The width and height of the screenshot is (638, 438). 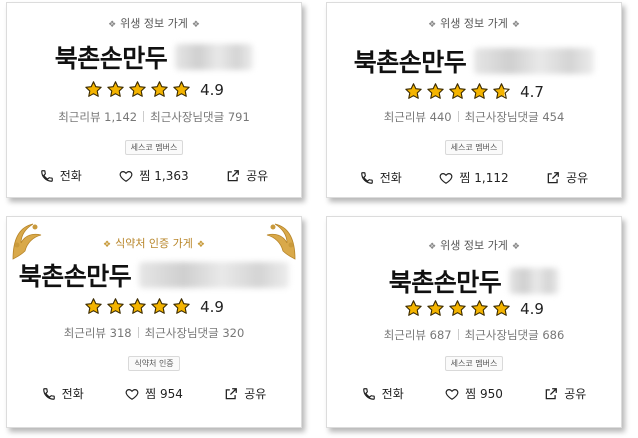 What do you see at coordinates (474, 393) in the screenshot?
I see `like-button: 찜 950` at bounding box center [474, 393].